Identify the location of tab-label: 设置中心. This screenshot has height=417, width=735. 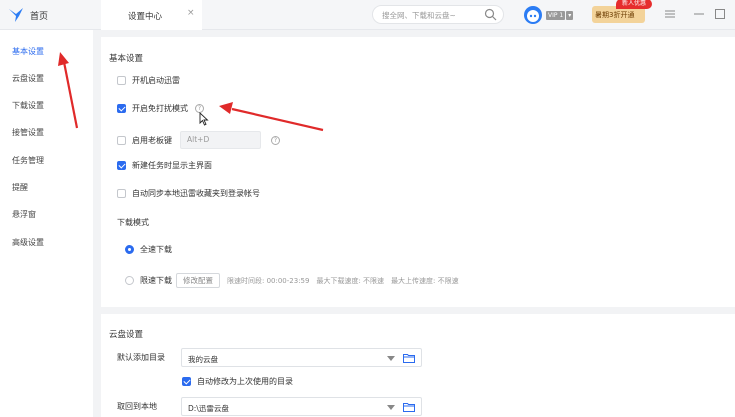
(145, 17).